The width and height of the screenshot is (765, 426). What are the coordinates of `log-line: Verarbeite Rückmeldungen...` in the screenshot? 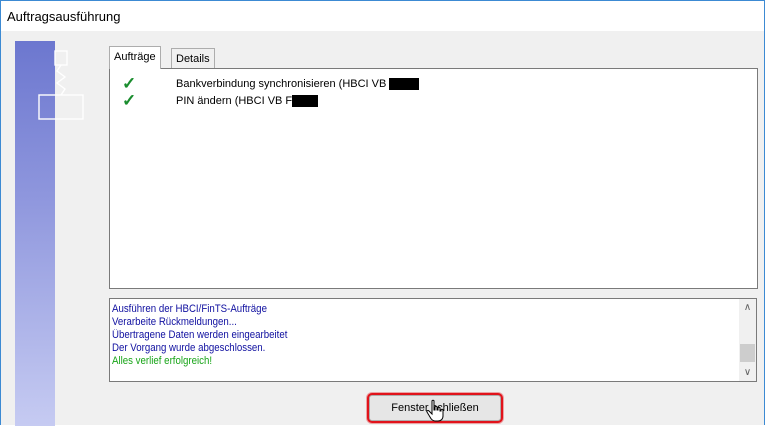 It's located at (174, 322).